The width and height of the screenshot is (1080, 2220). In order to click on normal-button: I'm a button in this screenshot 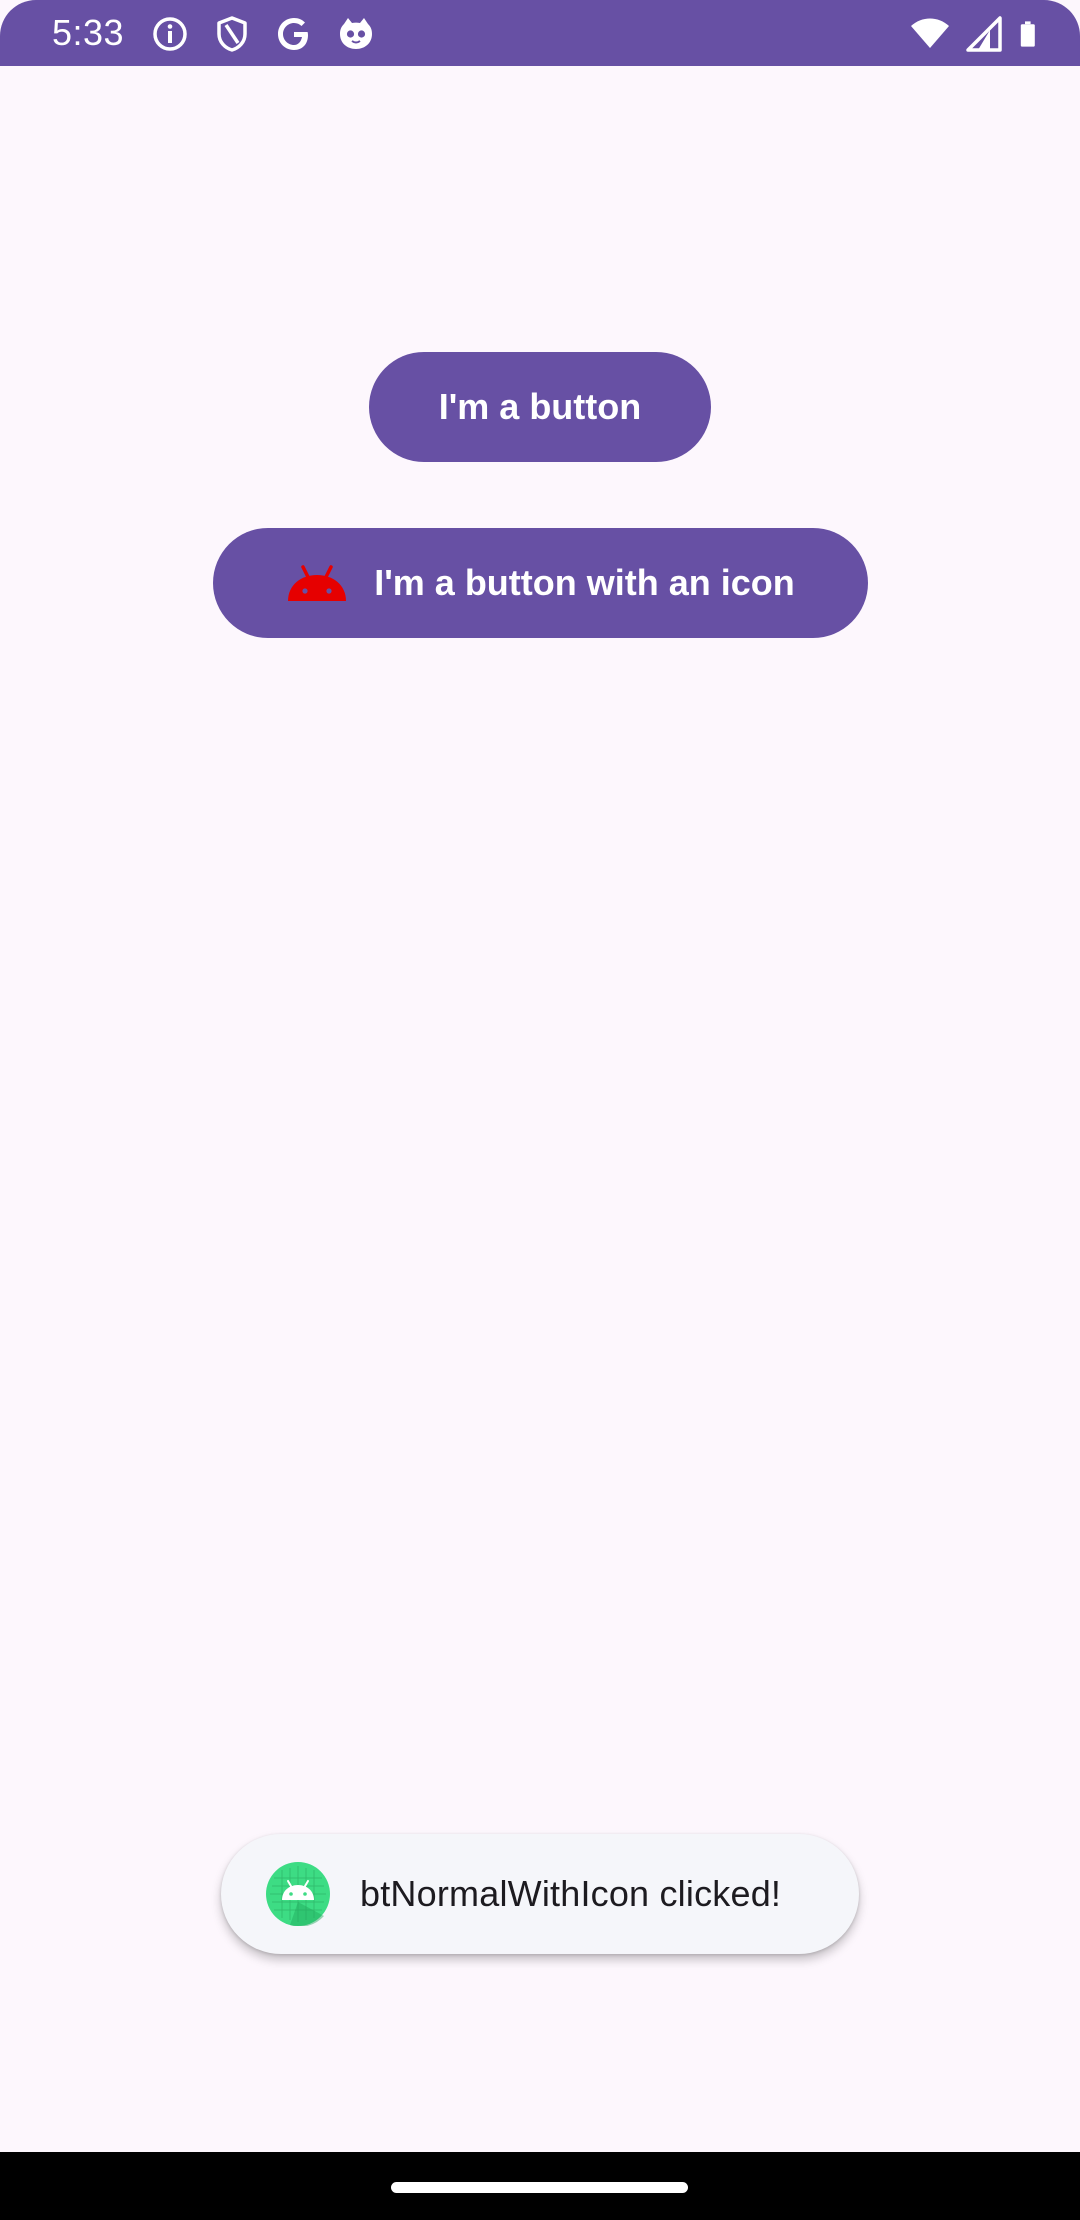, I will do `click(540, 407)`.